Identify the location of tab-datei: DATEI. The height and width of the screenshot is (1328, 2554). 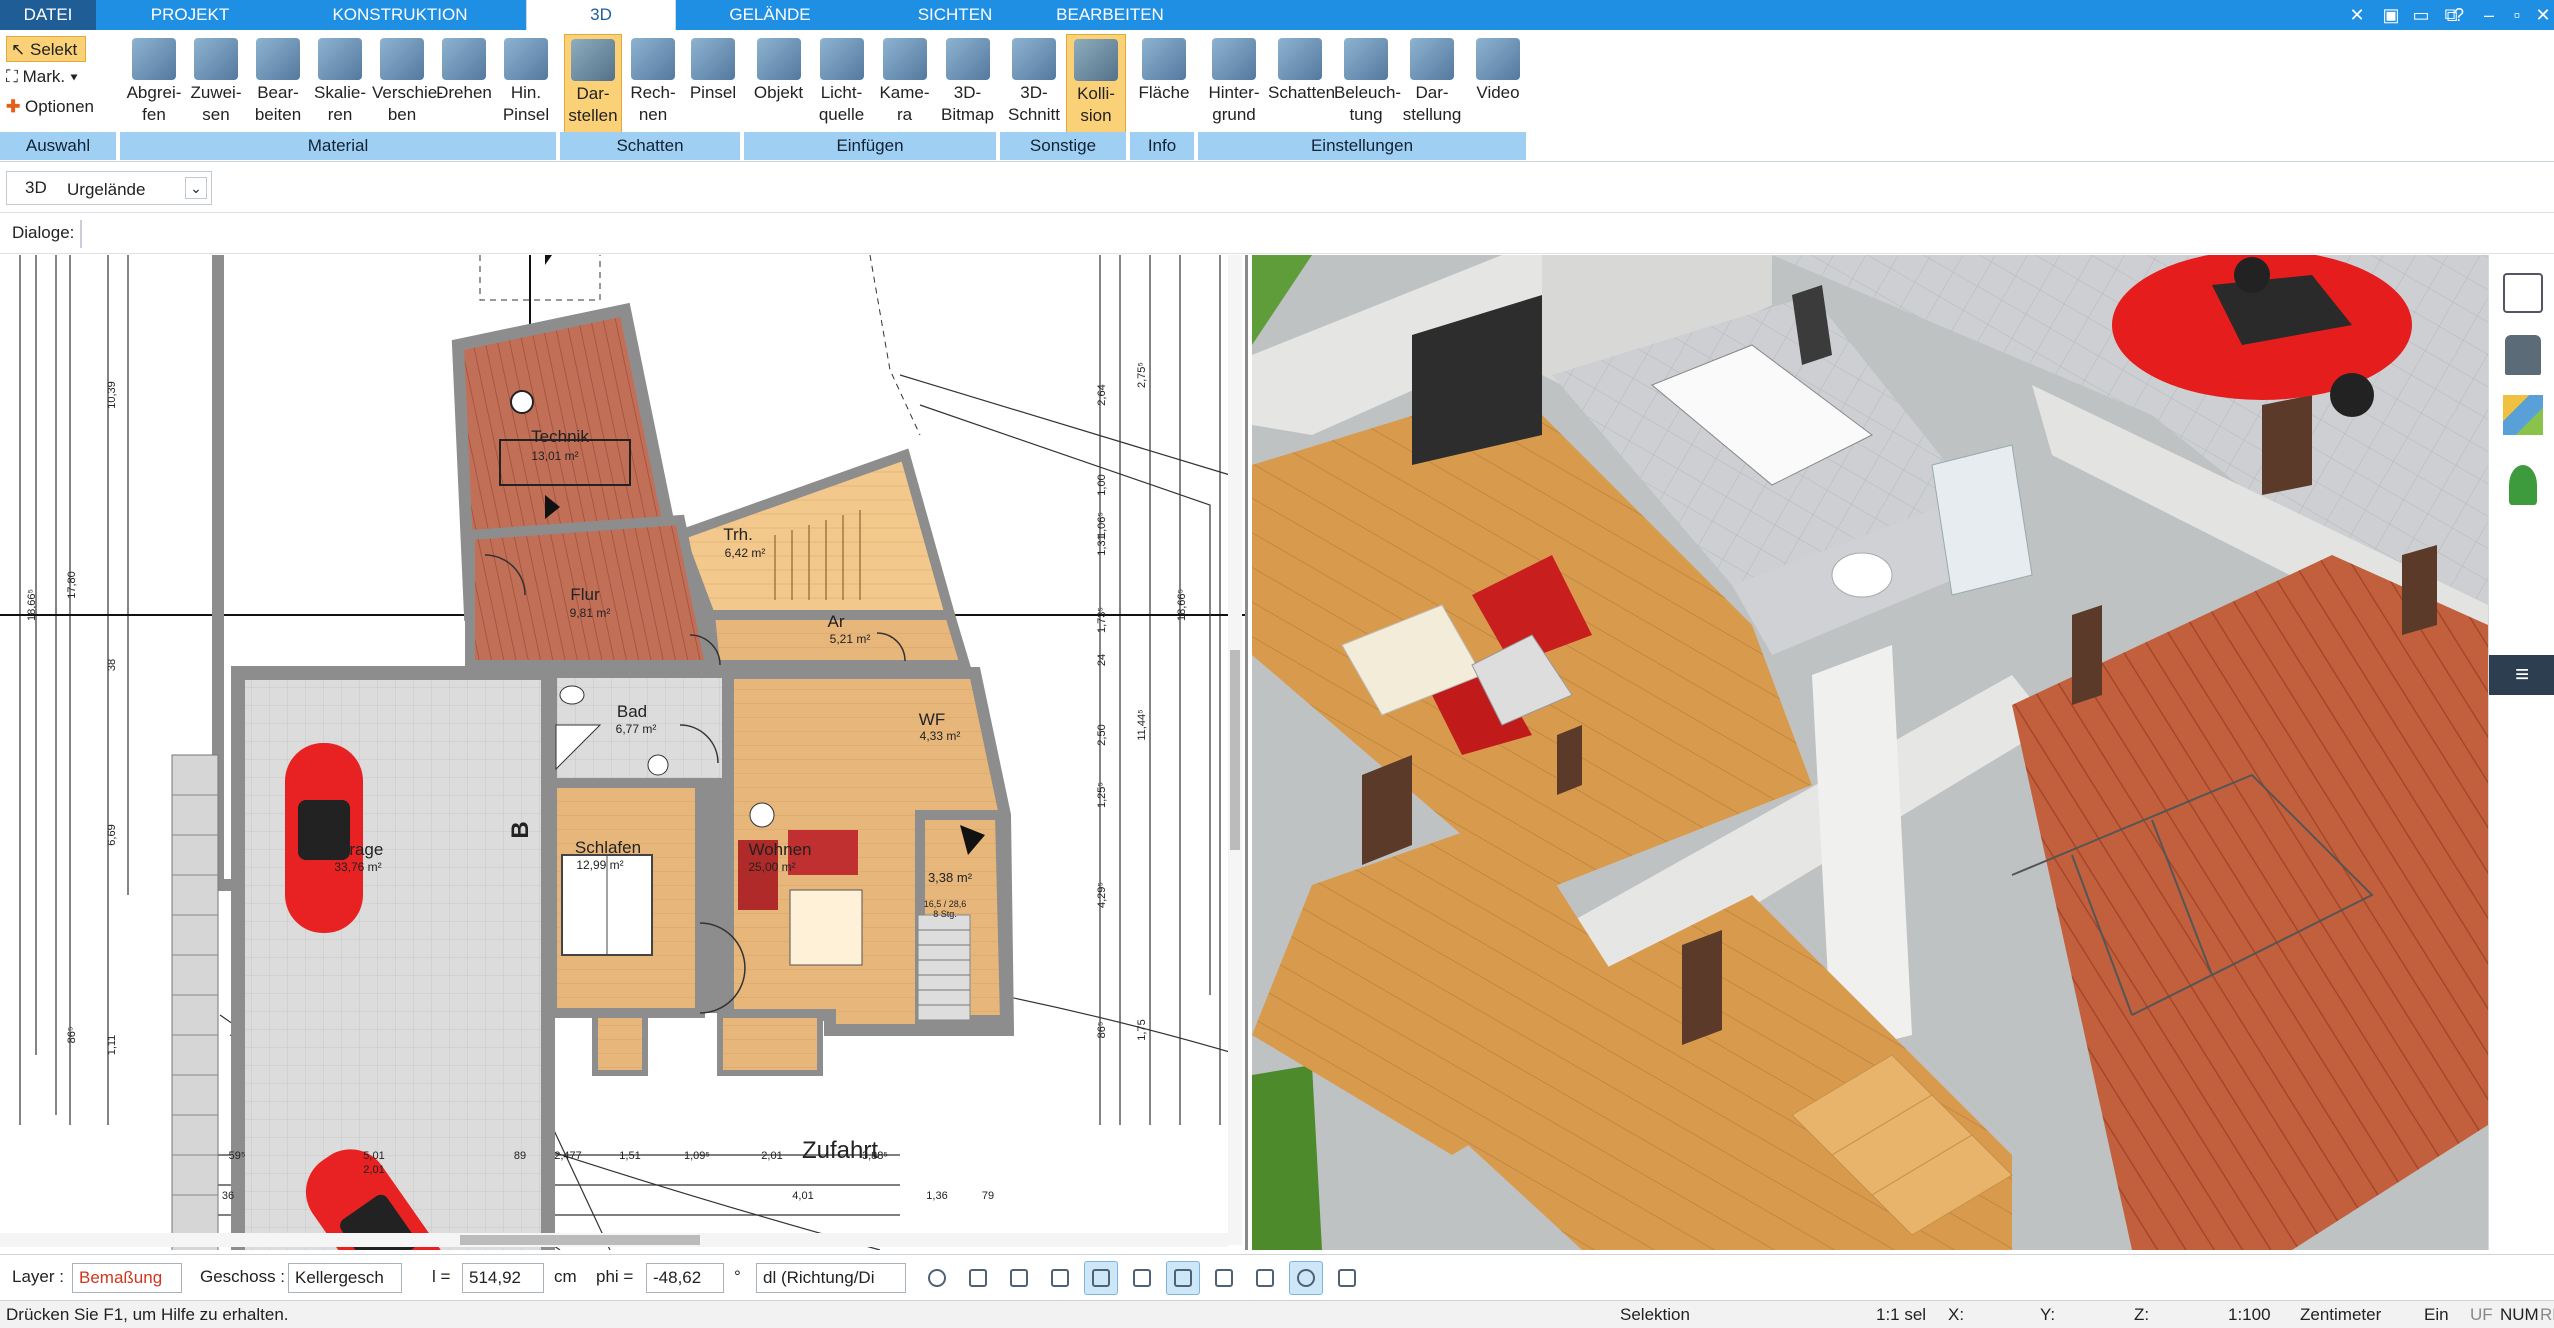
(48, 15).